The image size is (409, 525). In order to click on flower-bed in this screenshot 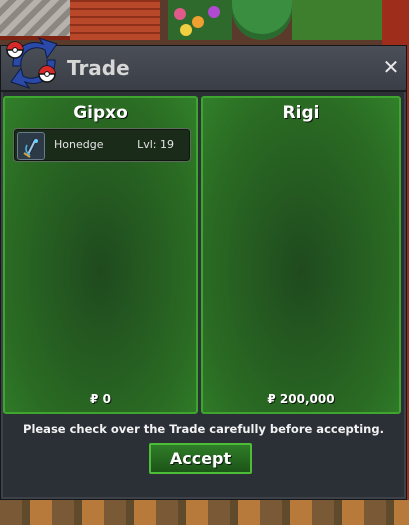, I will do `click(200, 20)`.